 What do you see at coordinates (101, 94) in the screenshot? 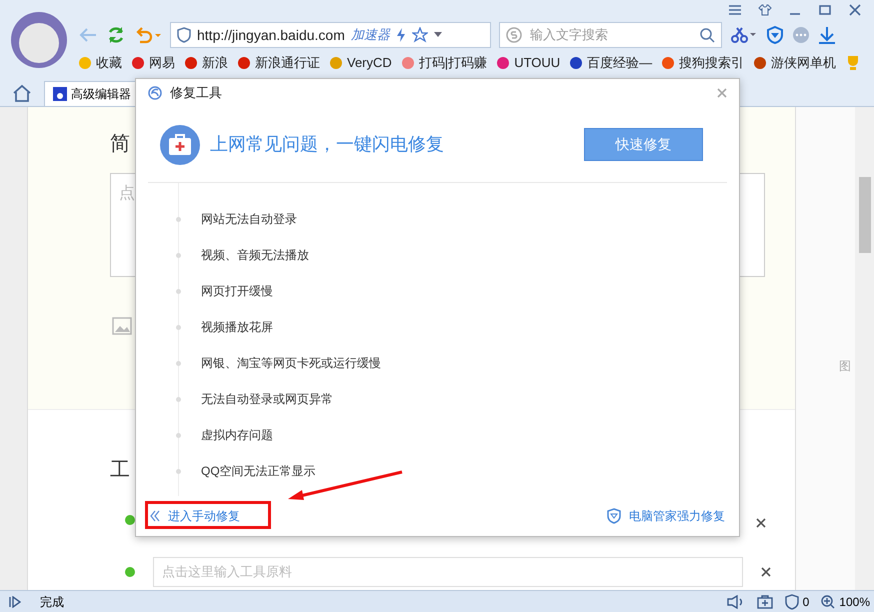
I see `tab-title: 高级编辑器` at bounding box center [101, 94].